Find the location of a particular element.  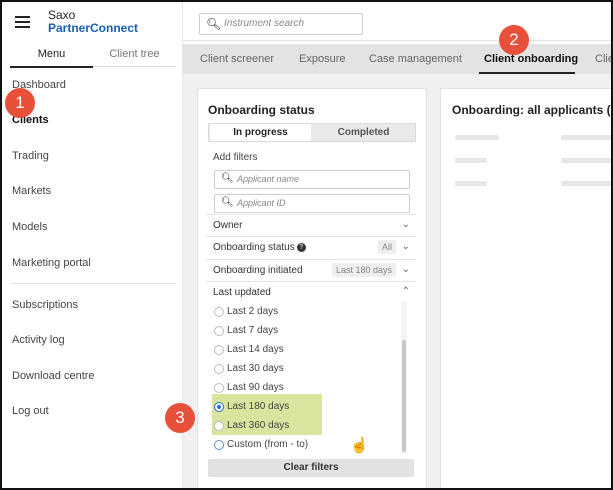

search-placeholder: Instrument search is located at coordinates (264, 23).